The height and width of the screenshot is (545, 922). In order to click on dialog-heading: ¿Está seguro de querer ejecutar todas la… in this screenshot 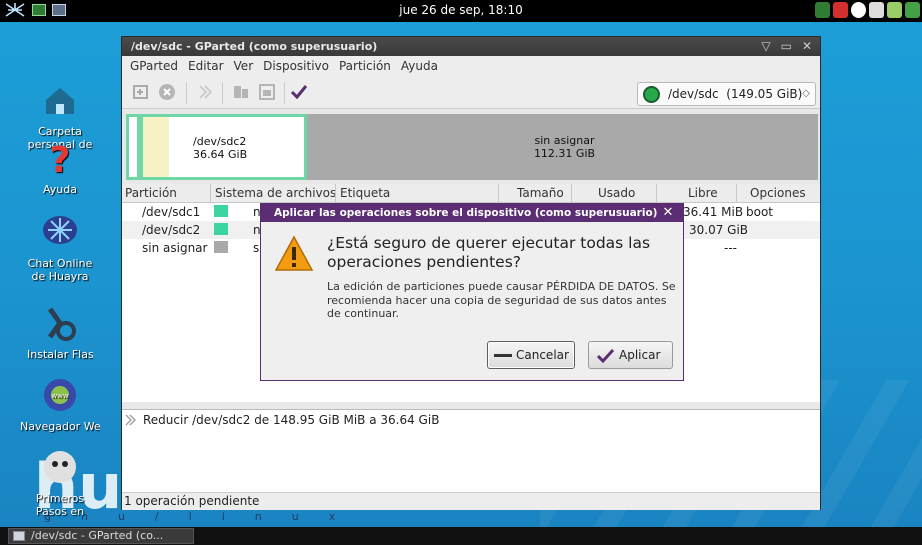, I will do `click(489, 252)`.